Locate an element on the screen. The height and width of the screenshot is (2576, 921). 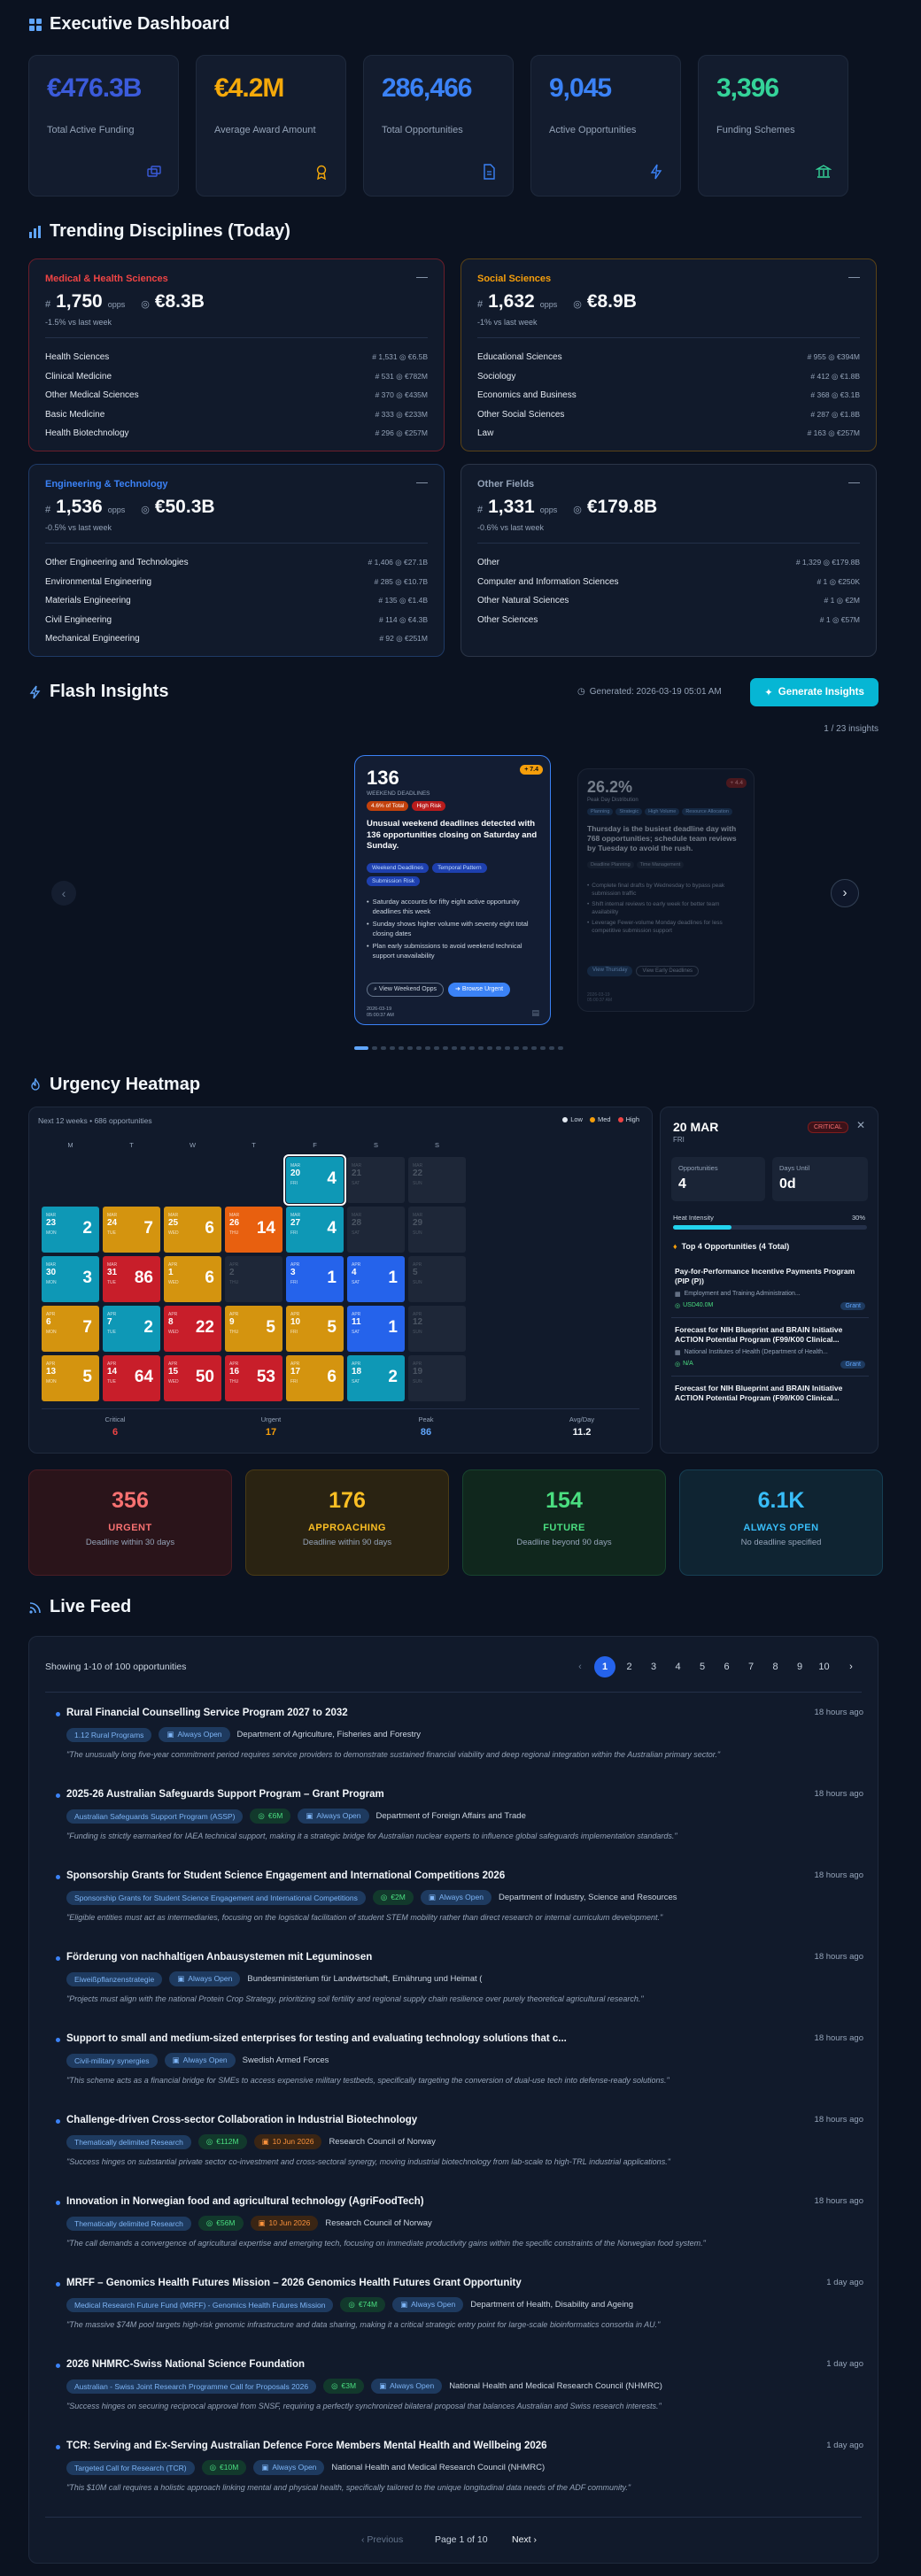
heatmap-cell: APR 10 FRI 5 is located at coordinates (315, 1329).